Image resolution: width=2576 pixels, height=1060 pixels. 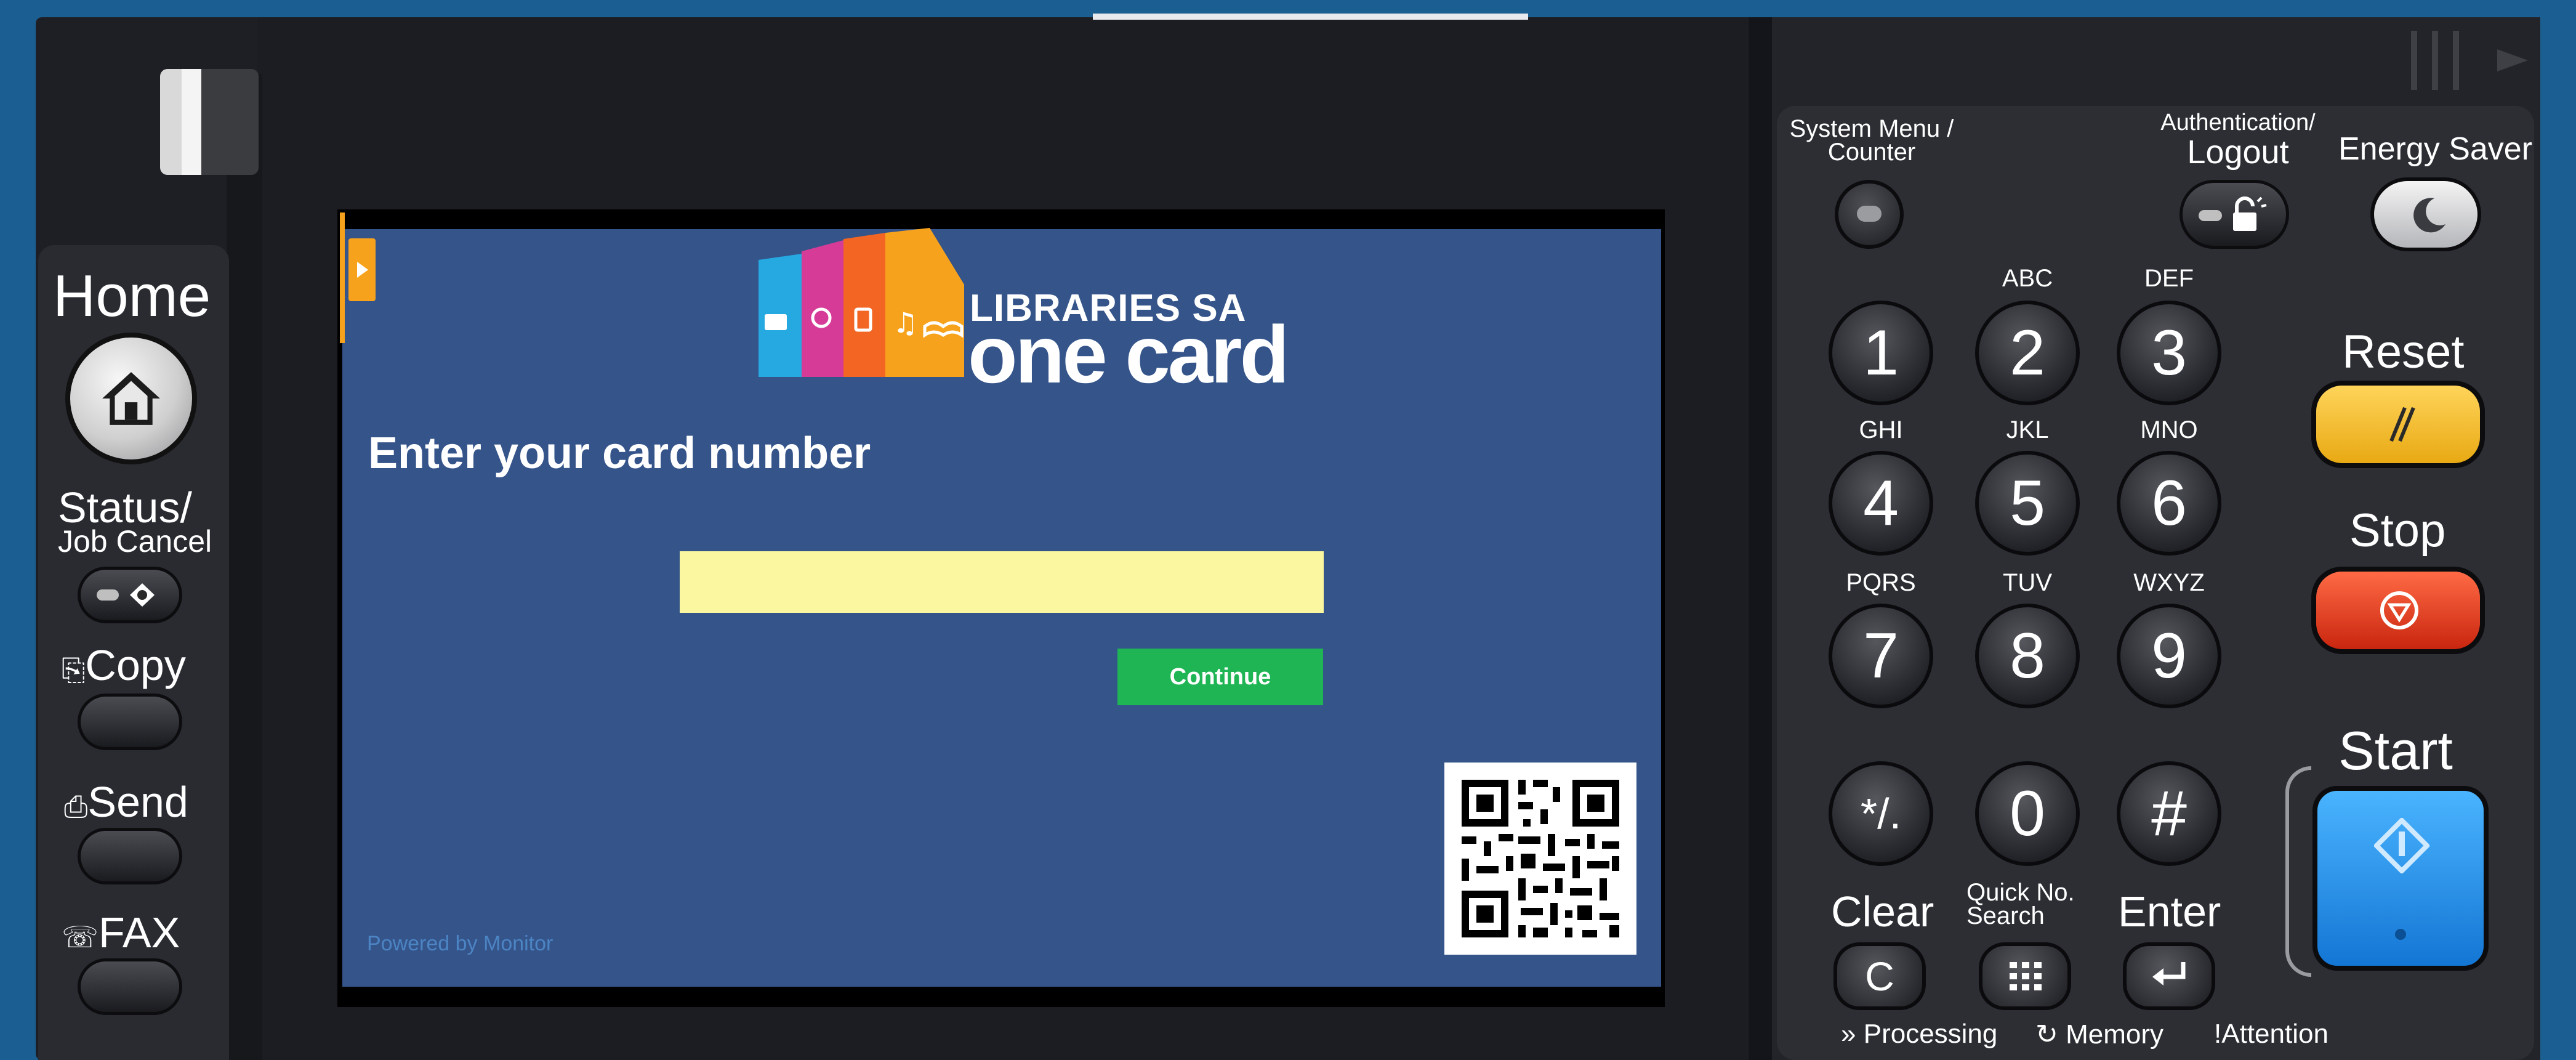 What do you see at coordinates (1002, 582) in the screenshot?
I see `card-number-input` at bounding box center [1002, 582].